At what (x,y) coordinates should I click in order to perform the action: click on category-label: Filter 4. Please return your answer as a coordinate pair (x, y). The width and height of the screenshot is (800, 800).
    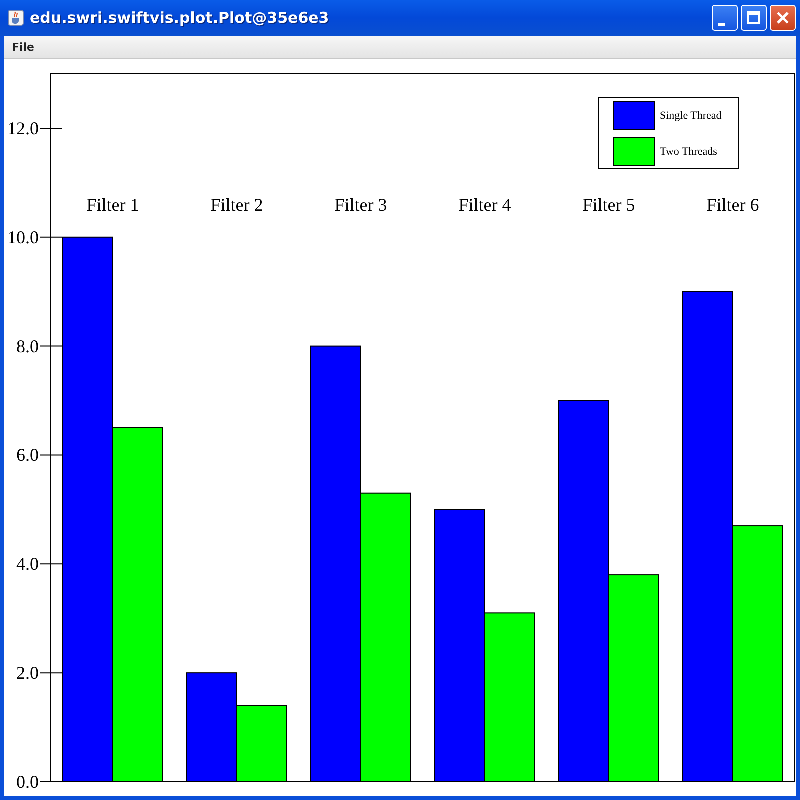
    Looking at the image, I should click on (485, 205).